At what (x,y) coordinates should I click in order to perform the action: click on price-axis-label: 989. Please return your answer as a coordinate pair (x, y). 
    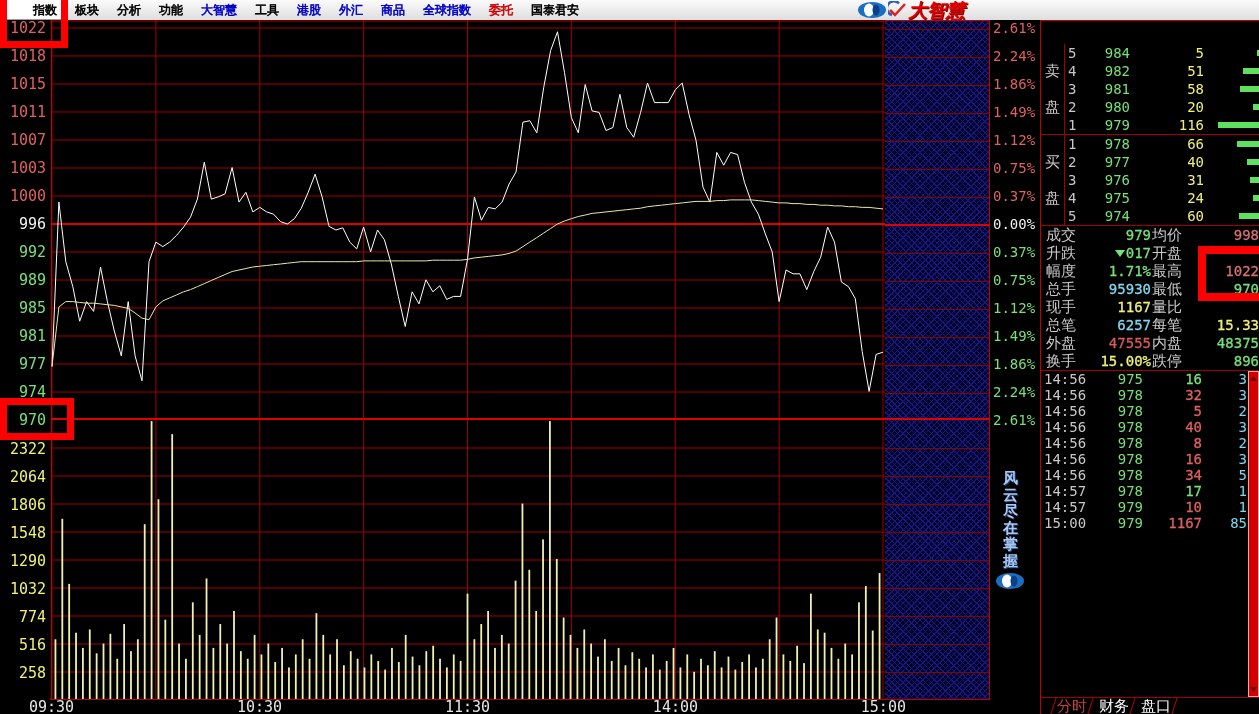
    Looking at the image, I should click on (32, 280).